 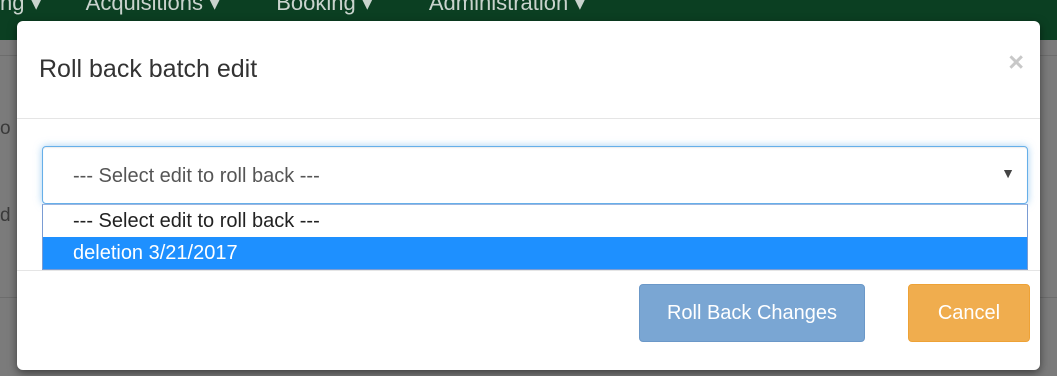 I want to click on backdrop-text-fragment: o, so click(x=5, y=128).